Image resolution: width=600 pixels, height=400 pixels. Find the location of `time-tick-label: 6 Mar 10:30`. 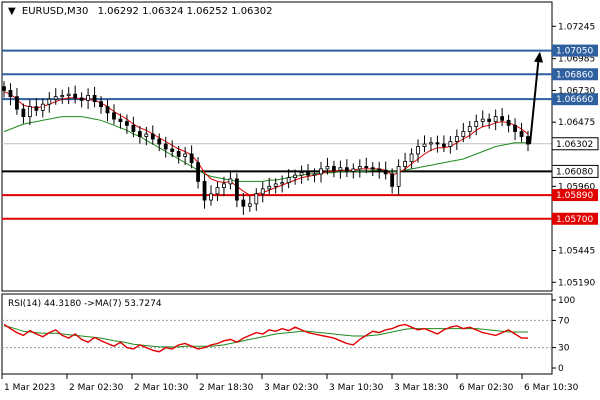

time-tick-label: 6 Mar 10:30 is located at coordinates (551, 388).